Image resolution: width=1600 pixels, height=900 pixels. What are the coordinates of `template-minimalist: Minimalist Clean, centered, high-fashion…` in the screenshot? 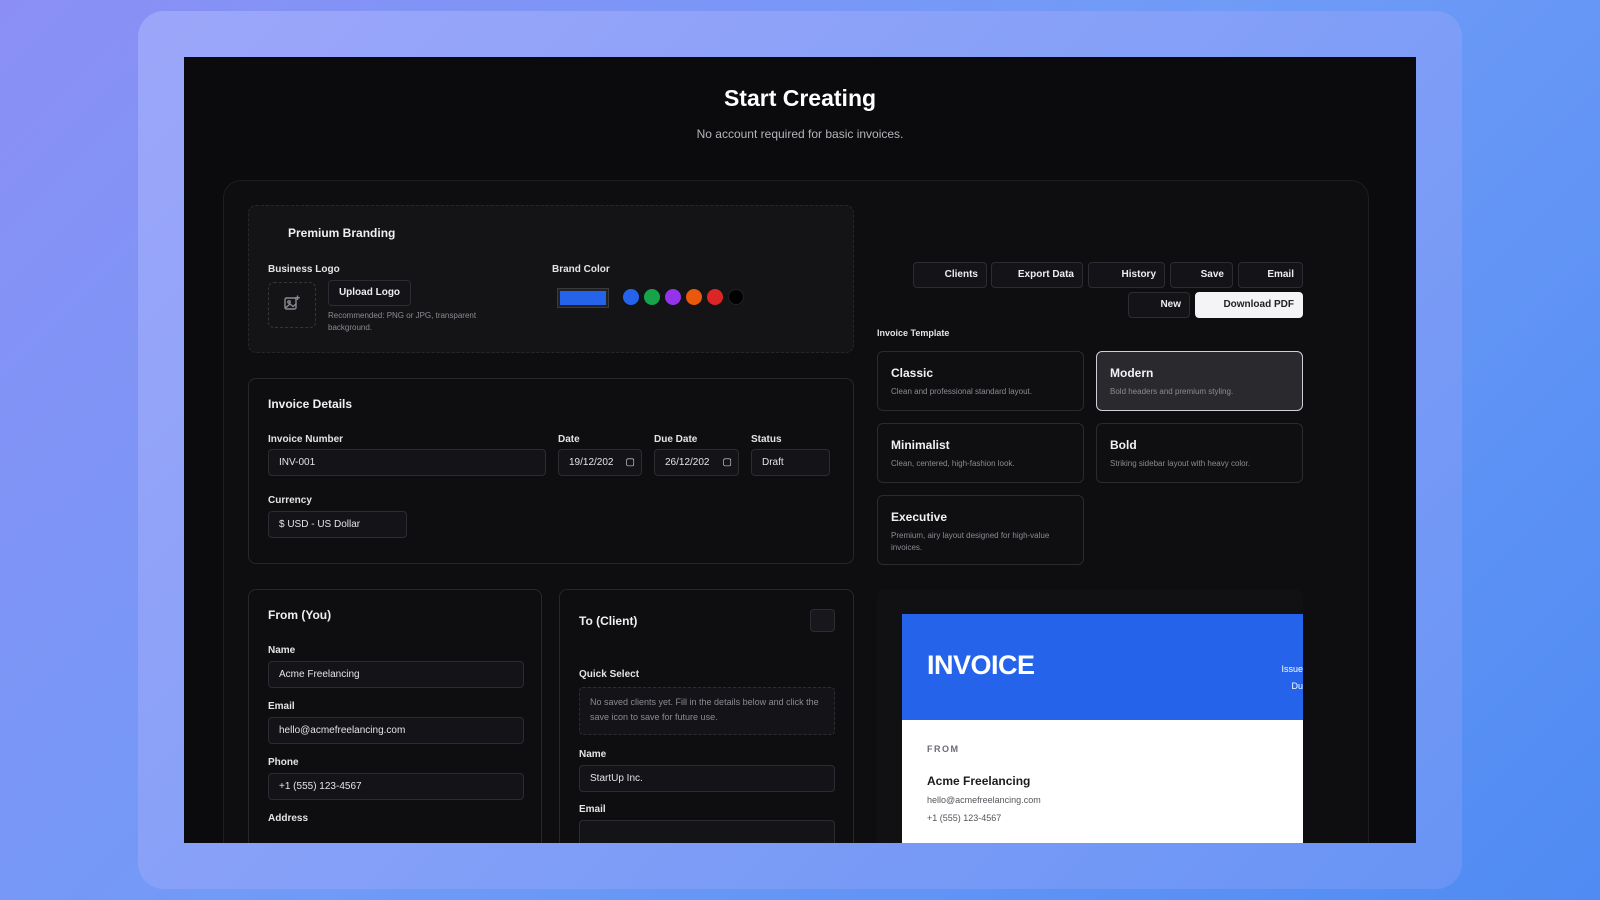 It's located at (980, 453).